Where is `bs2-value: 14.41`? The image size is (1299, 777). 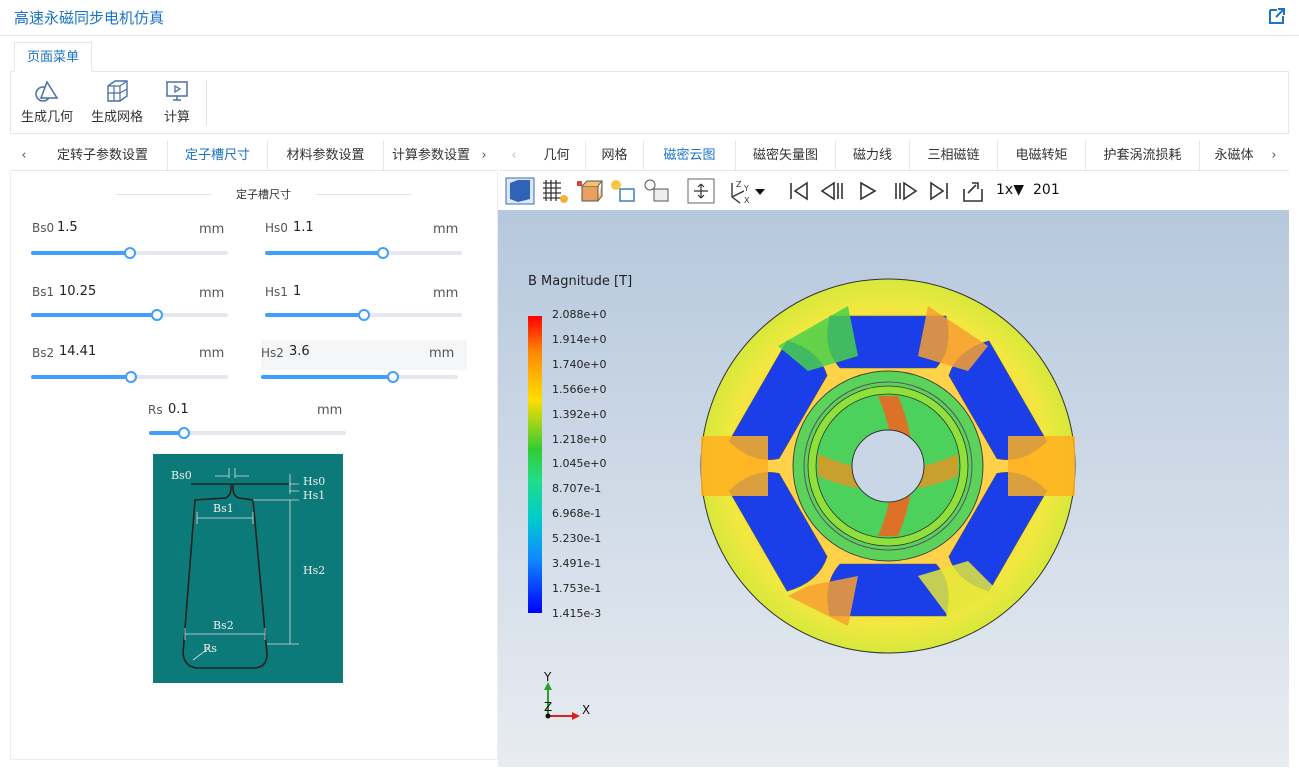
bs2-value: 14.41 is located at coordinates (77, 351).